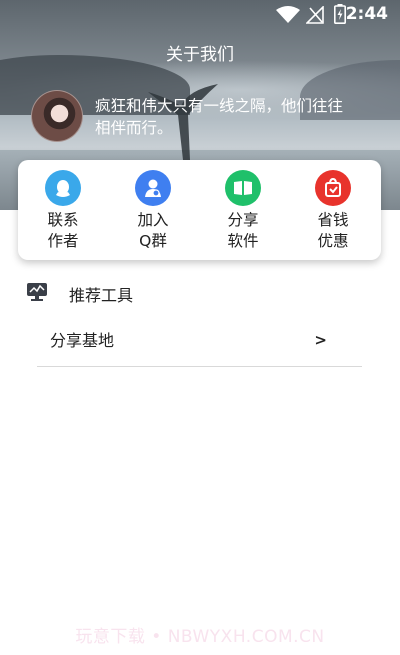 This screenshot has height=655, width=400. What do you see at coordinates (153, 220) in the screenshot?
I see `join-qq-group-label-1: 加入` at bounding box center [153, 220].